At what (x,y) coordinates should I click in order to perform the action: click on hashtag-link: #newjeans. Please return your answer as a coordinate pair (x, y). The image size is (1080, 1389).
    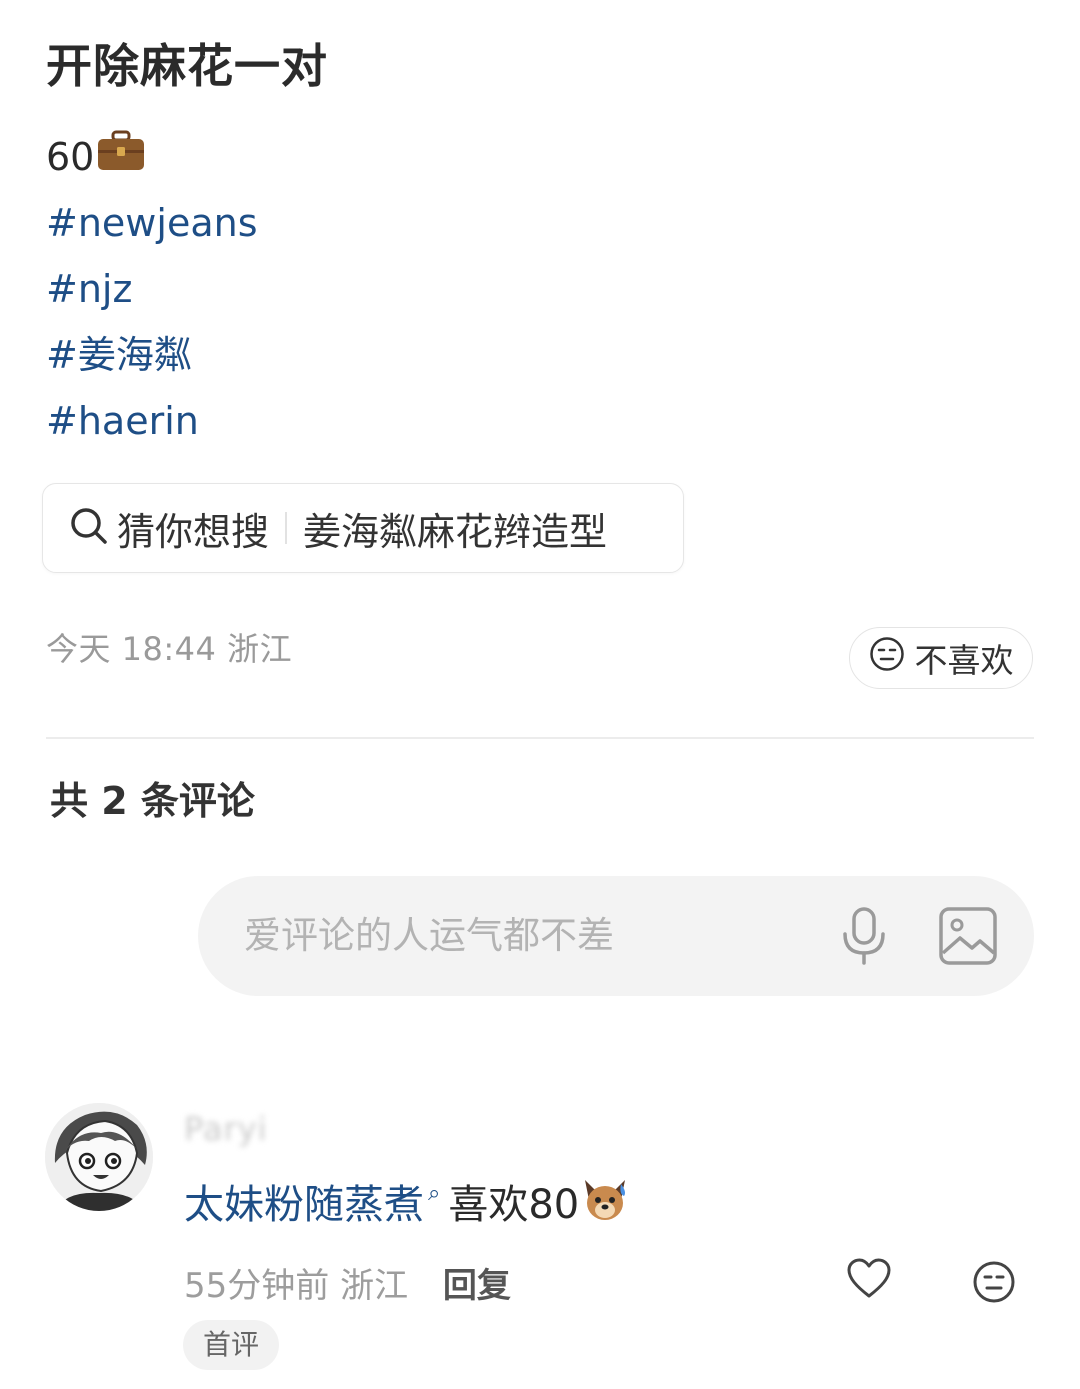
    Looking at the image, I should click on (152, 223).